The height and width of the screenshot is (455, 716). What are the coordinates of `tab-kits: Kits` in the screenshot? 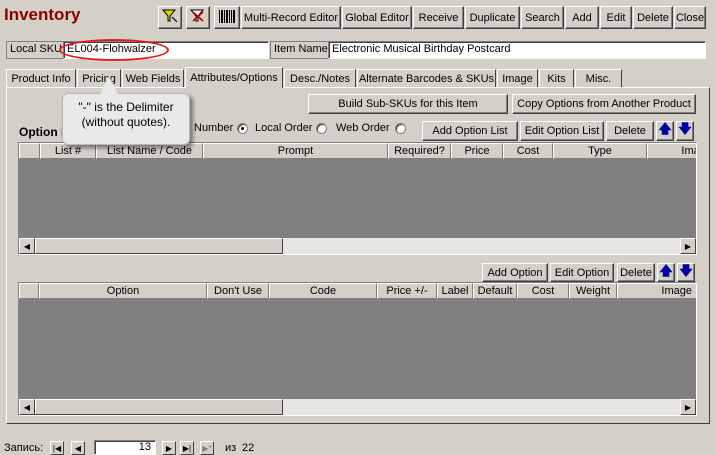 It's located at (556, 78).